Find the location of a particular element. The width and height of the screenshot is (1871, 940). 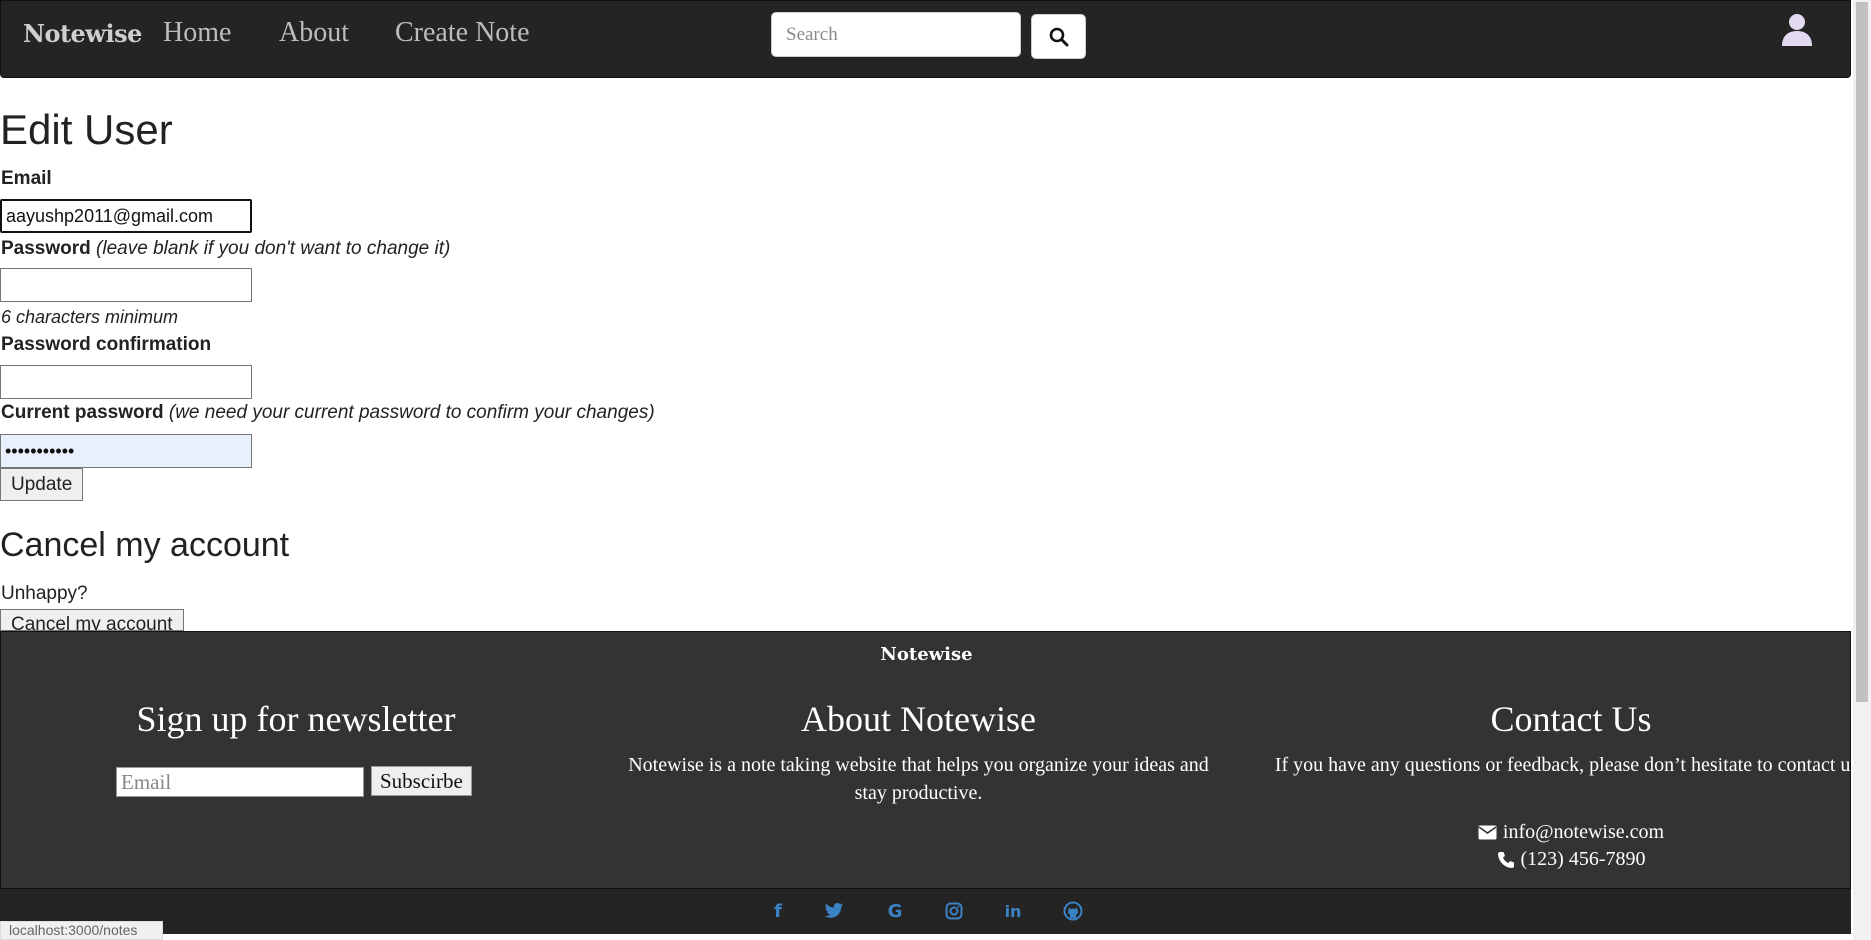

contact-email-text: info@notewise.com is located at coordinates (1583, 832).